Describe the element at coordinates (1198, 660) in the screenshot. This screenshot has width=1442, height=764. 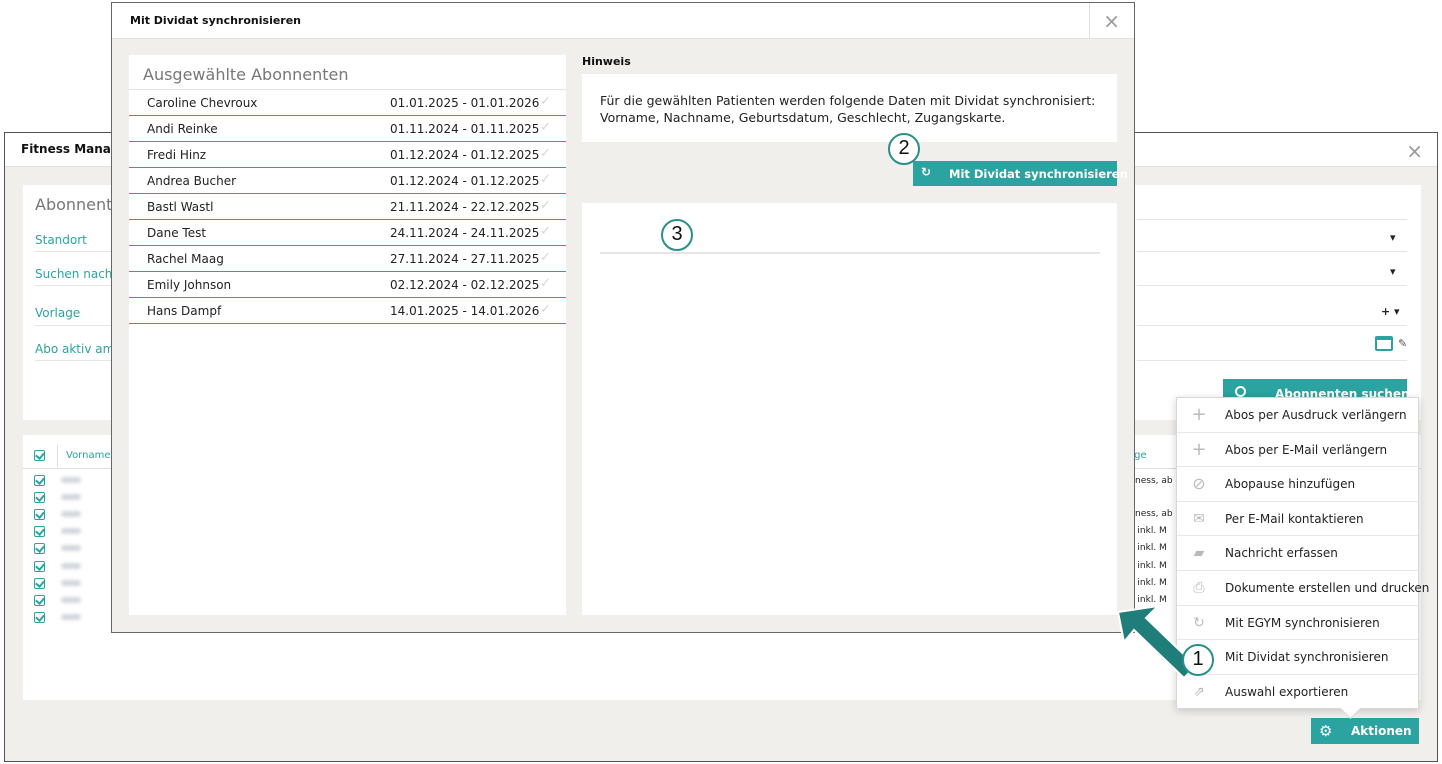
I see `callout-badge-1: 1` at that location.